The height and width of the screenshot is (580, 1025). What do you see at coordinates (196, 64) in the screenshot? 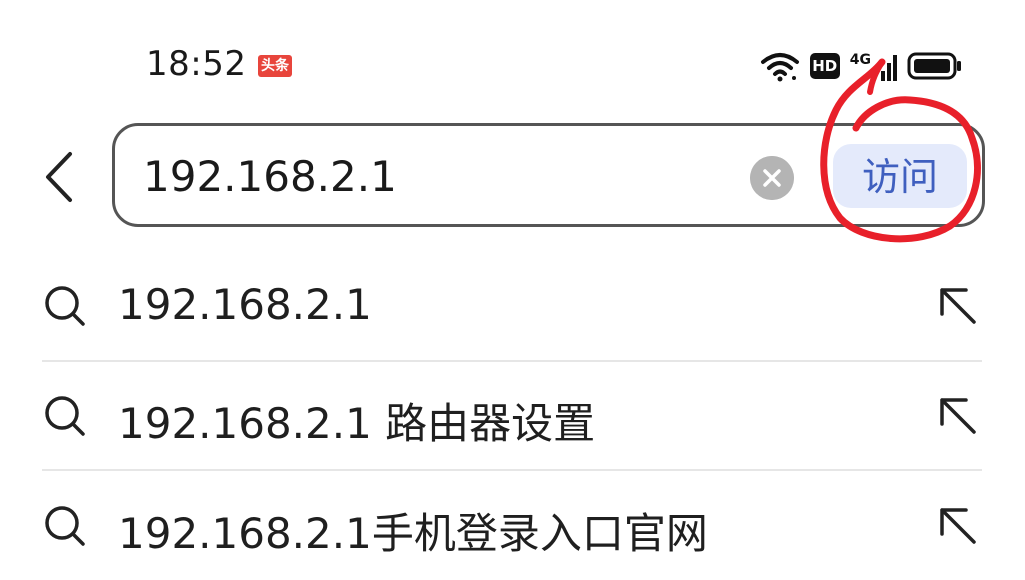
I see `status-time: 18:52` at bounding box center [196, 64].